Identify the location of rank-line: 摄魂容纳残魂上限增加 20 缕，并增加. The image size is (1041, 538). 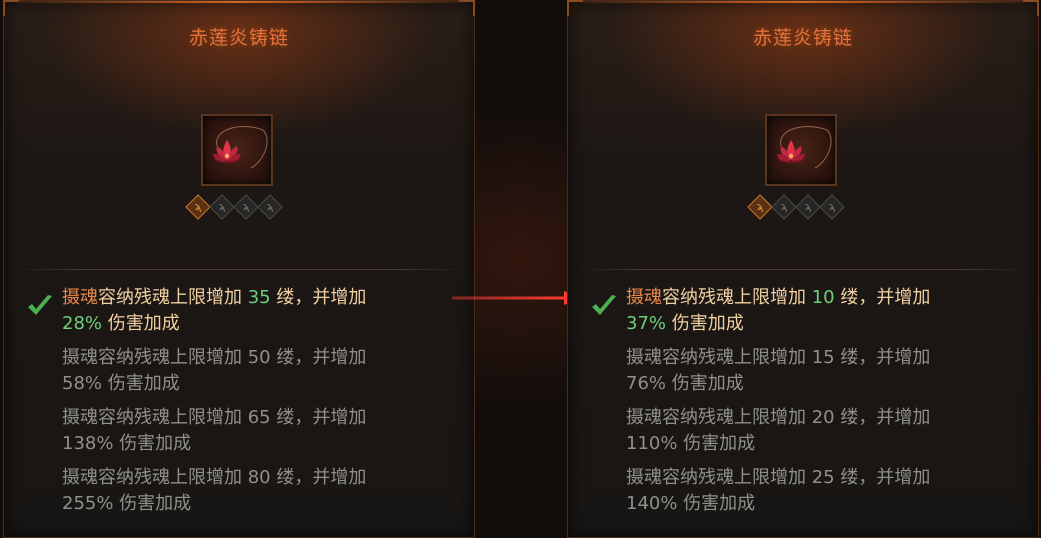
(778, 417).